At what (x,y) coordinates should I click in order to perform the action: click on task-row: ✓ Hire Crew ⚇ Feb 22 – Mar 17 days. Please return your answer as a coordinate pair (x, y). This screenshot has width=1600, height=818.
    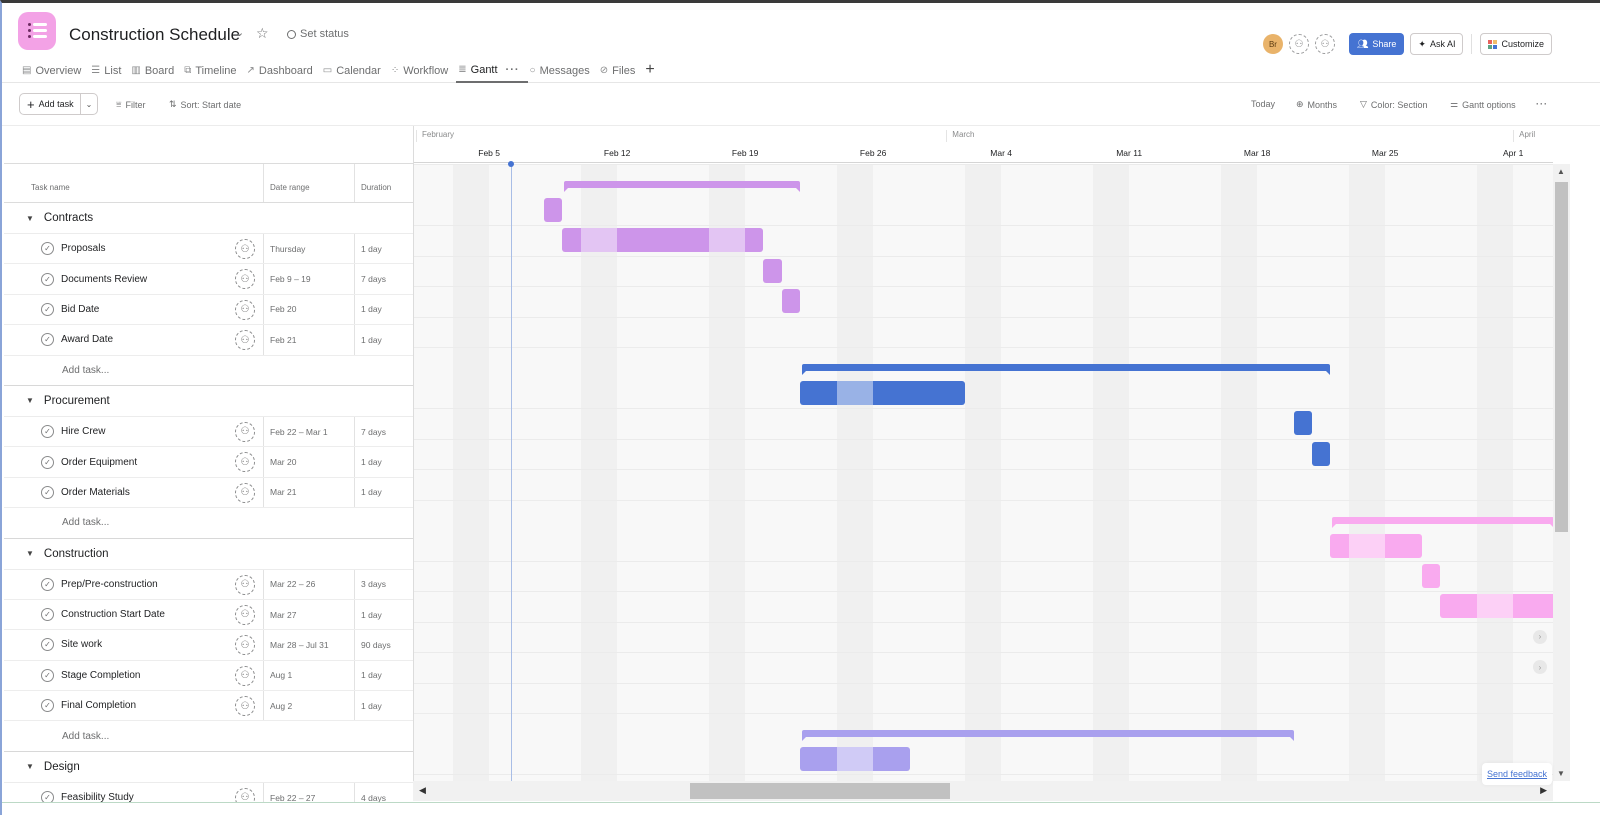
    Looking at the image, I should click on (208, 432).